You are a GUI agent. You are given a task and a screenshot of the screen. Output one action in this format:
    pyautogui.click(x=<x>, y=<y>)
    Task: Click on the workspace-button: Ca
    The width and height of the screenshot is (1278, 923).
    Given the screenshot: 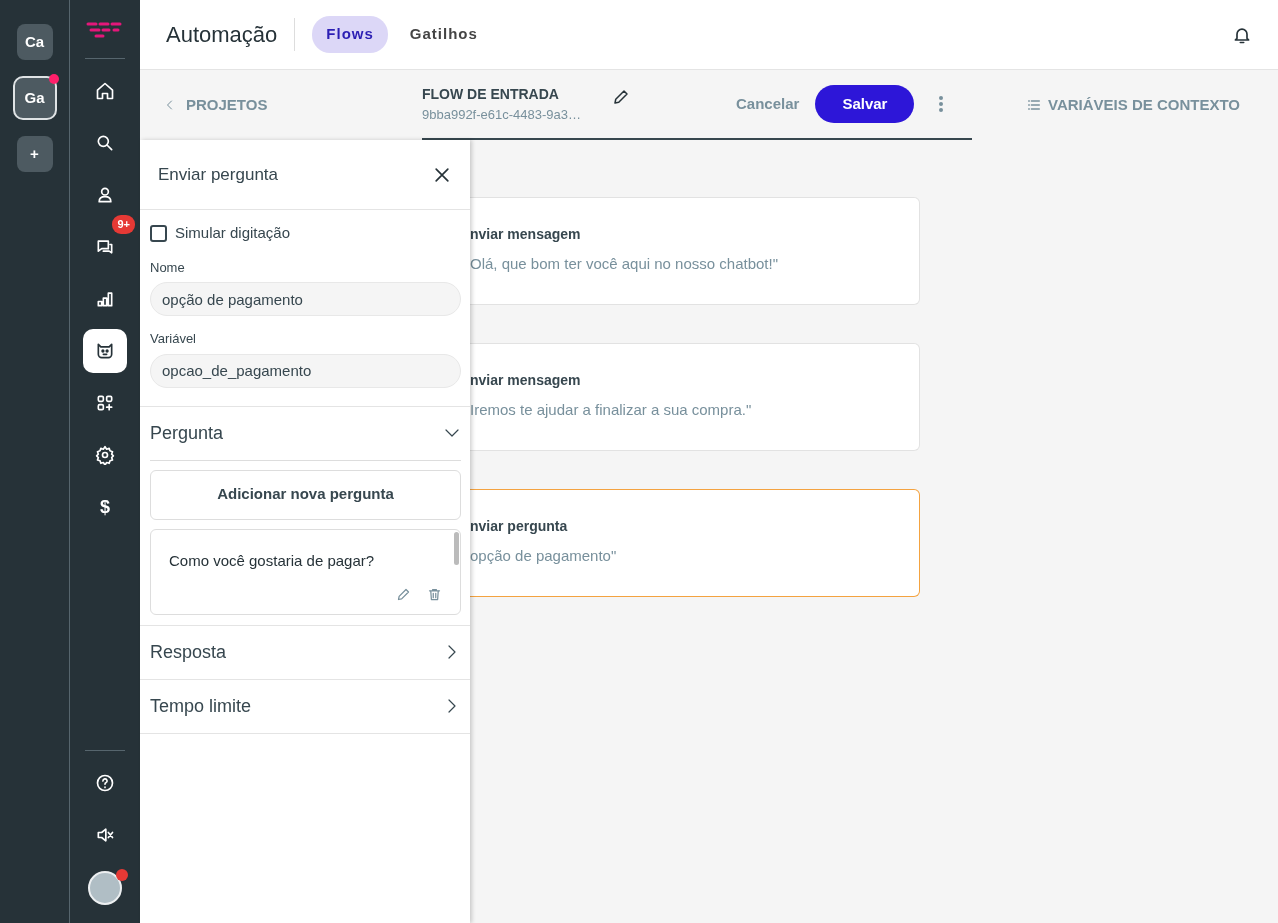 What is the action you would take?
    pyautogui.click(x=34, y=42)
    